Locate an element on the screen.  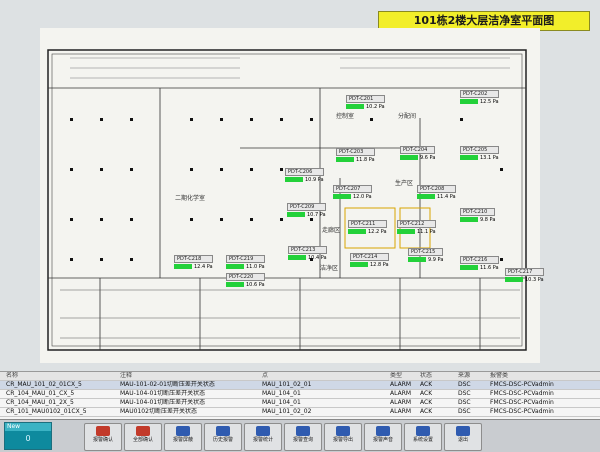
alarm-name: CR_MAU_101_02_01CX_5 is located at coordinates (44, 384).